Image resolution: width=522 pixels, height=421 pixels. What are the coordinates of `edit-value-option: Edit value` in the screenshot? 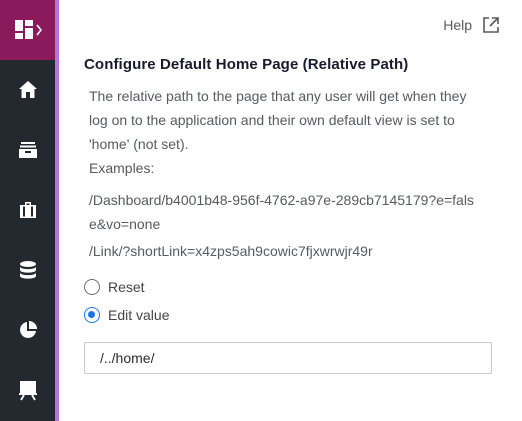 It's located at (126, 315).